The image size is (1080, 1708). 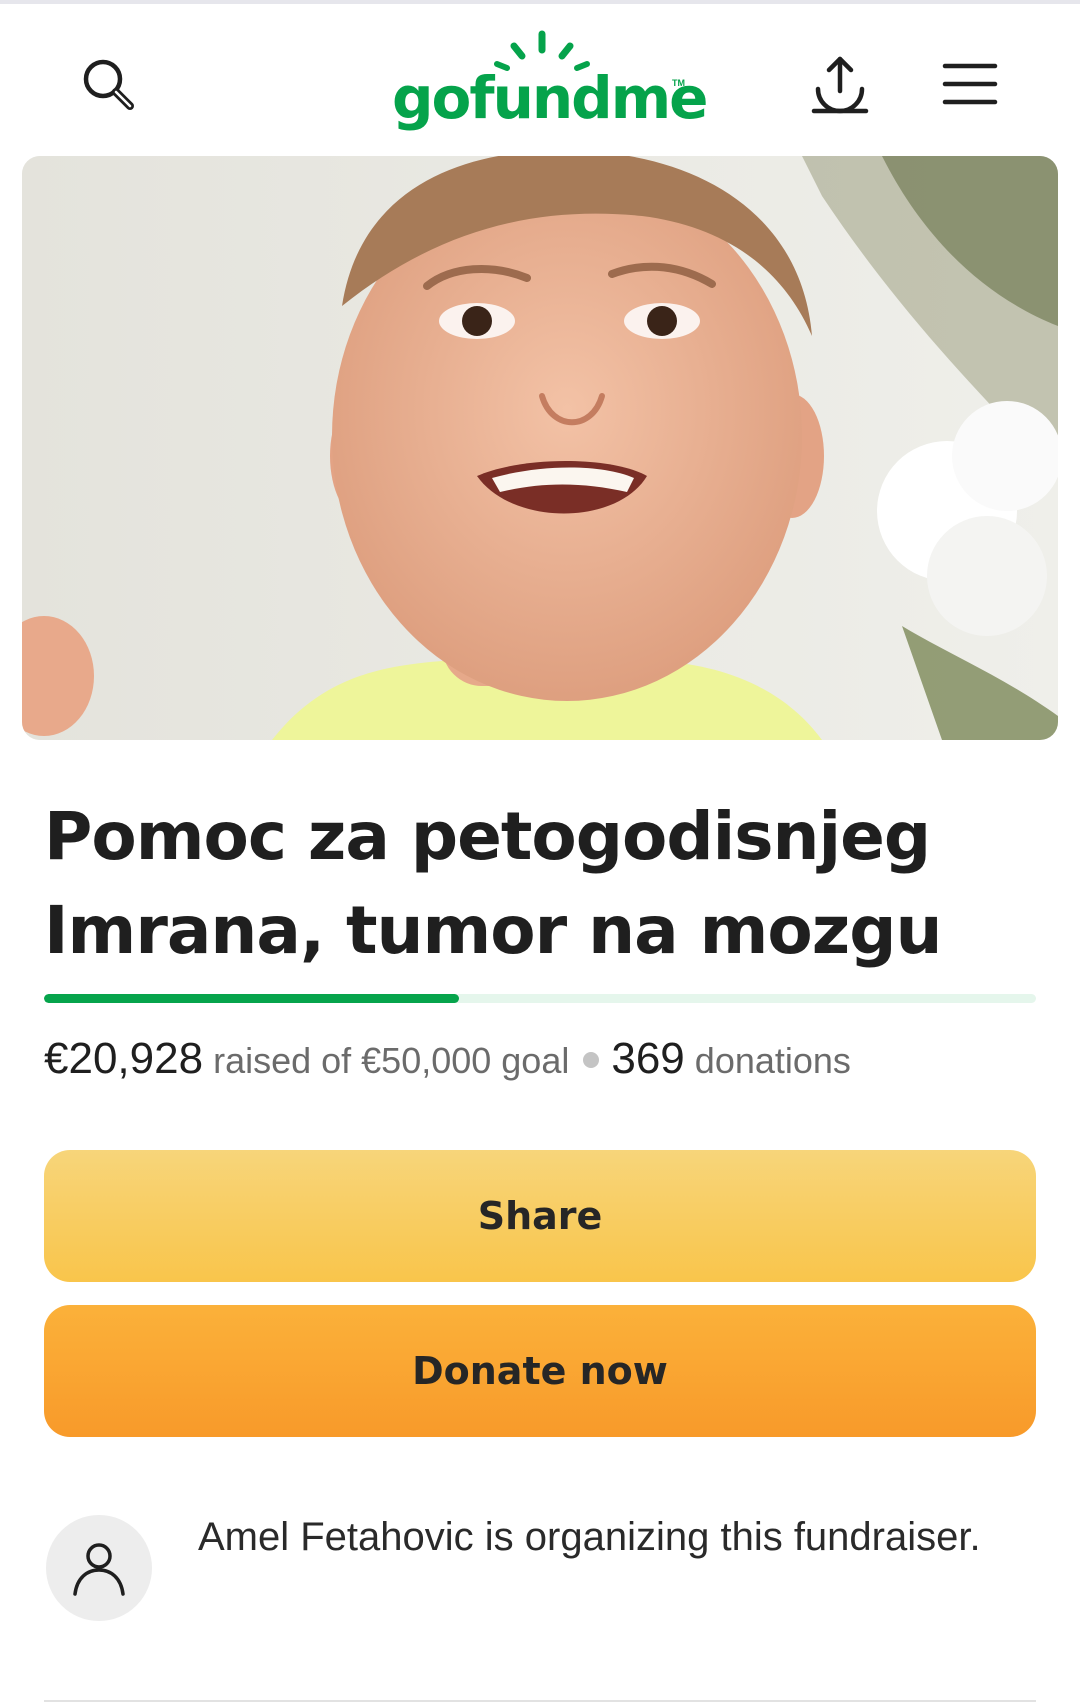 I want to click on share-upload-icon, so click(x=840, y=85).